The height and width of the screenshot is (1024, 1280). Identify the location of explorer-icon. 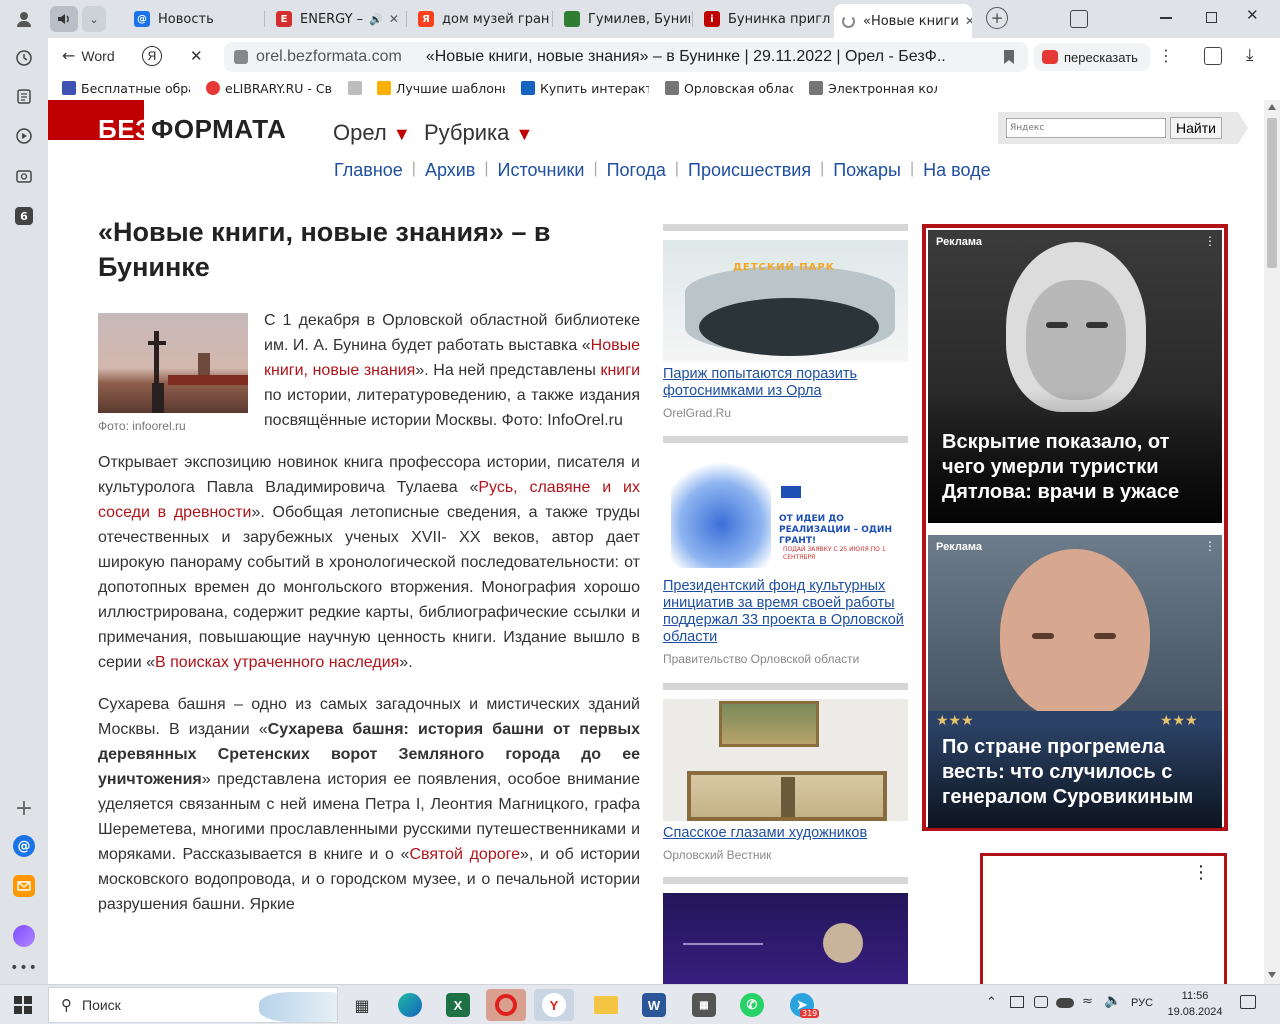
(606, 1005).